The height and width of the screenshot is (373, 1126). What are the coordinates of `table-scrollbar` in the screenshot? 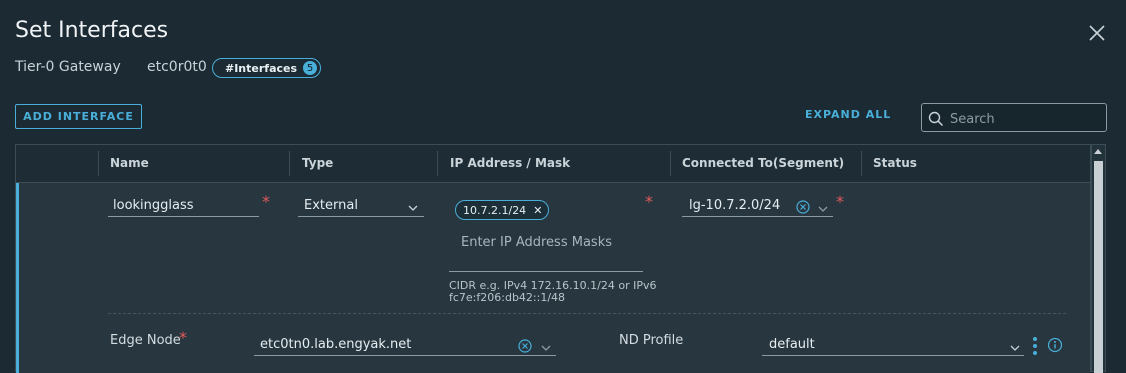 It's located at (1098, 258).